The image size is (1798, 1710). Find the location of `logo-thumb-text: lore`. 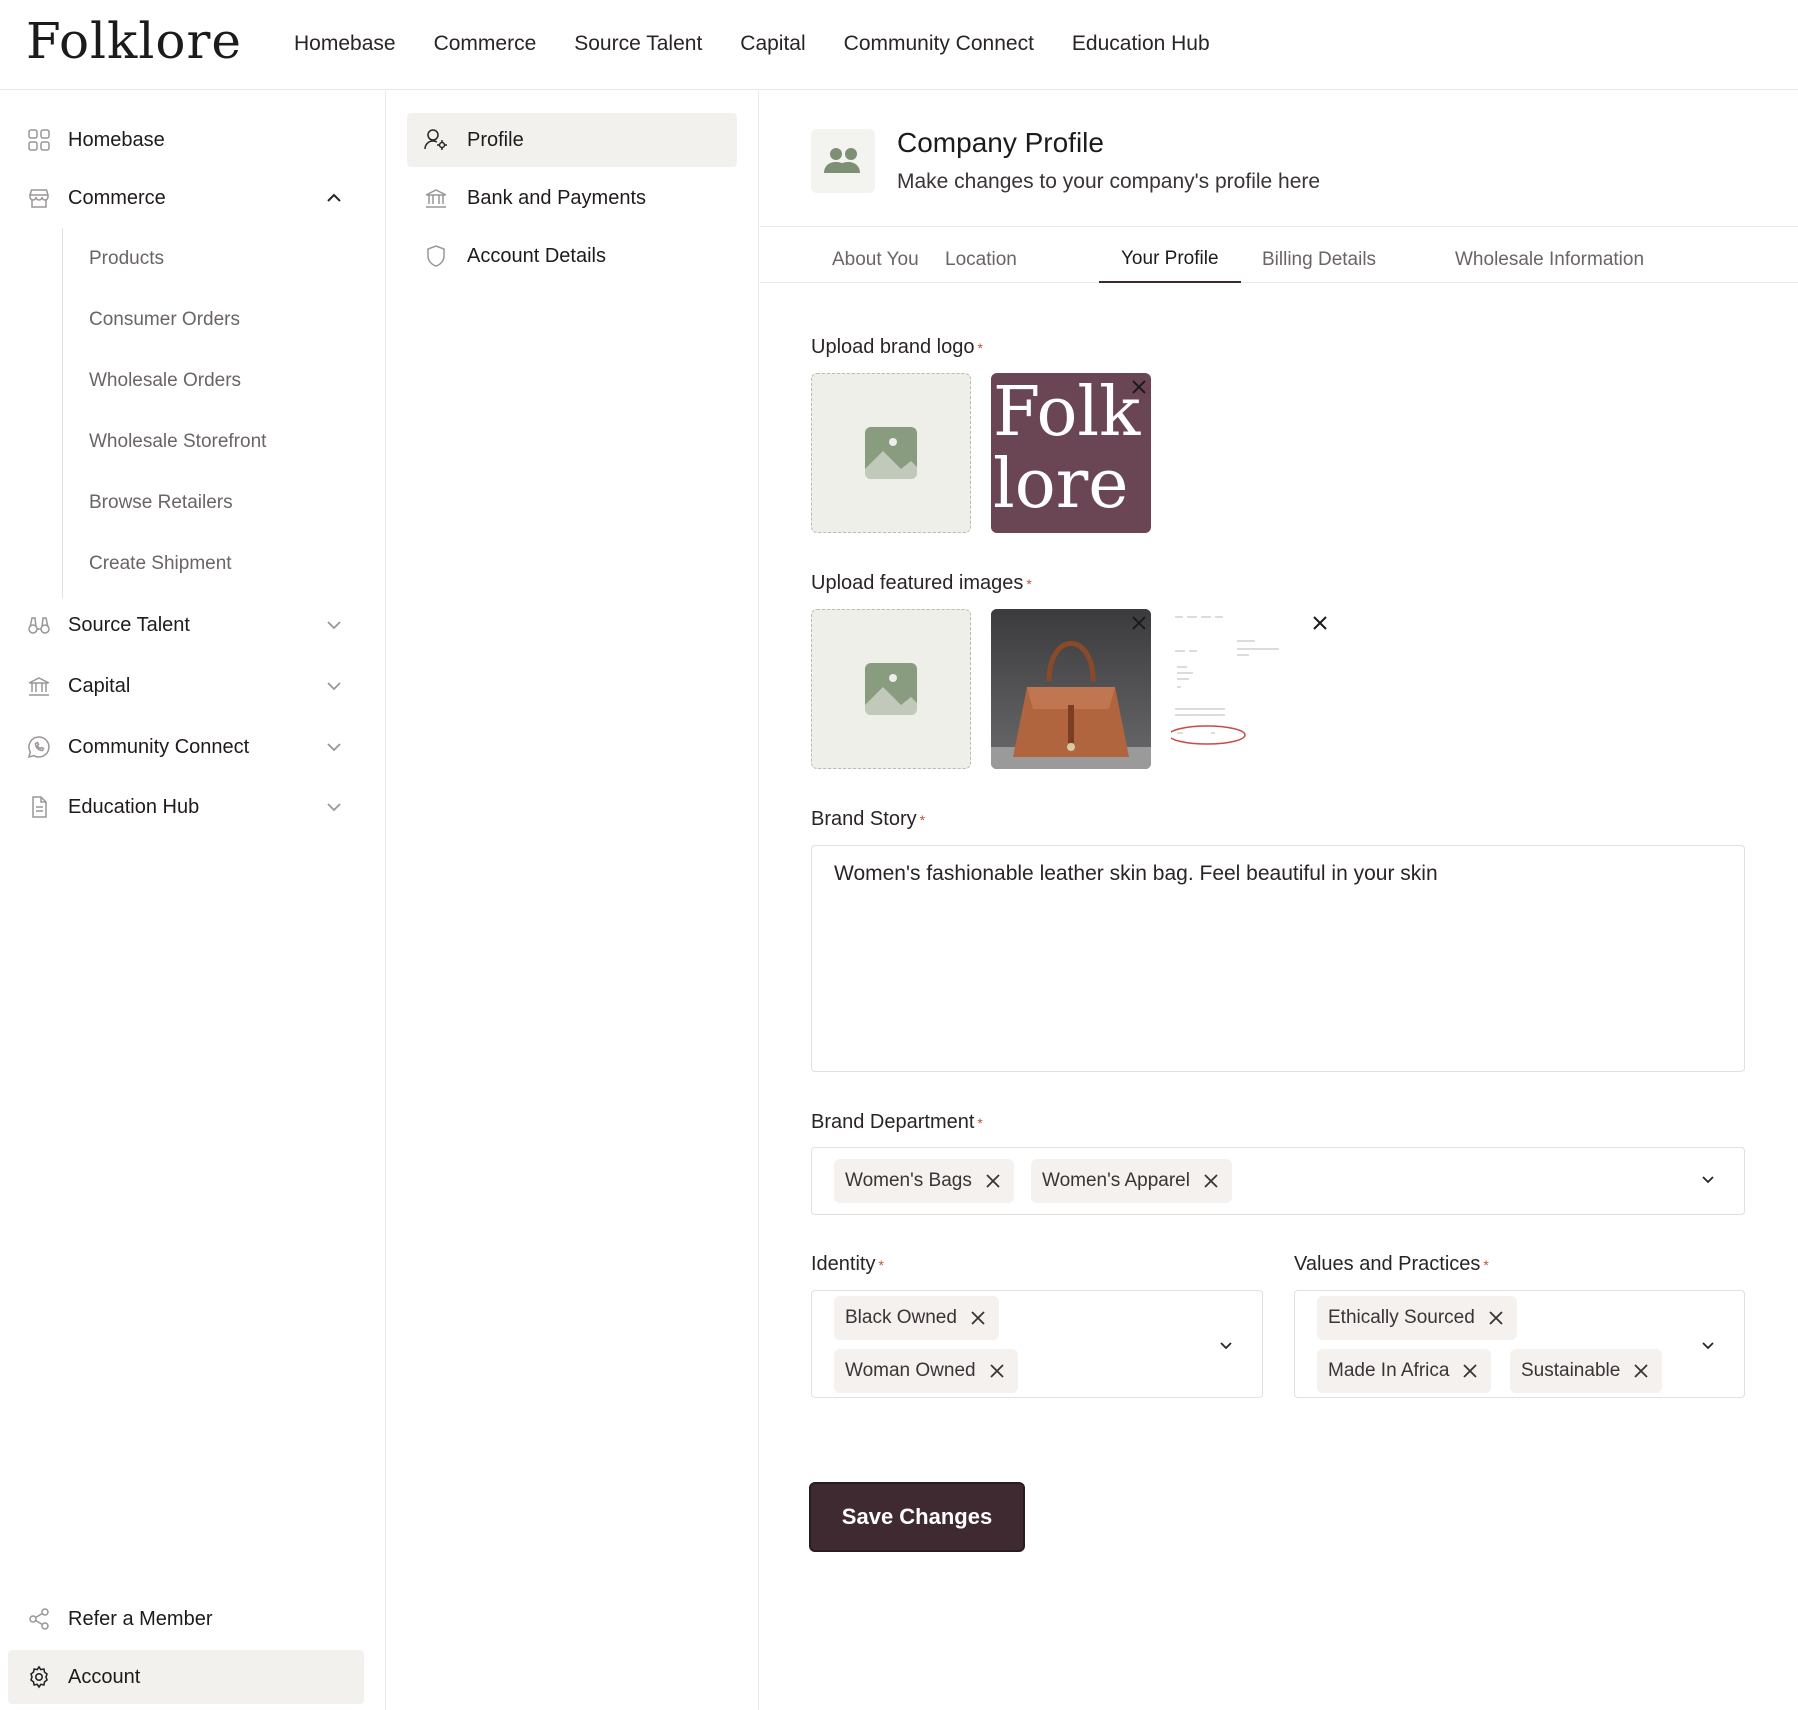

logo-thumb-text: lore is located at coordinates (1061, 484).